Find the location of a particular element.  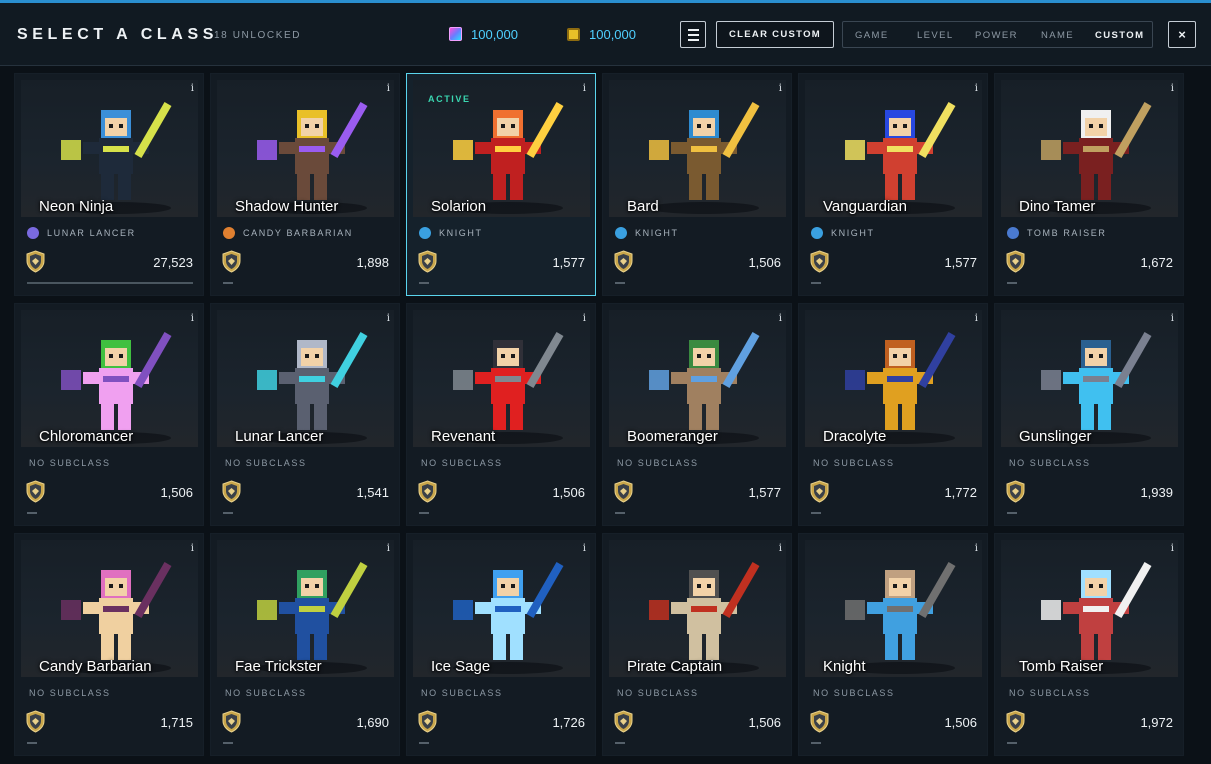

menu-button is located at coordinates (693, 34).